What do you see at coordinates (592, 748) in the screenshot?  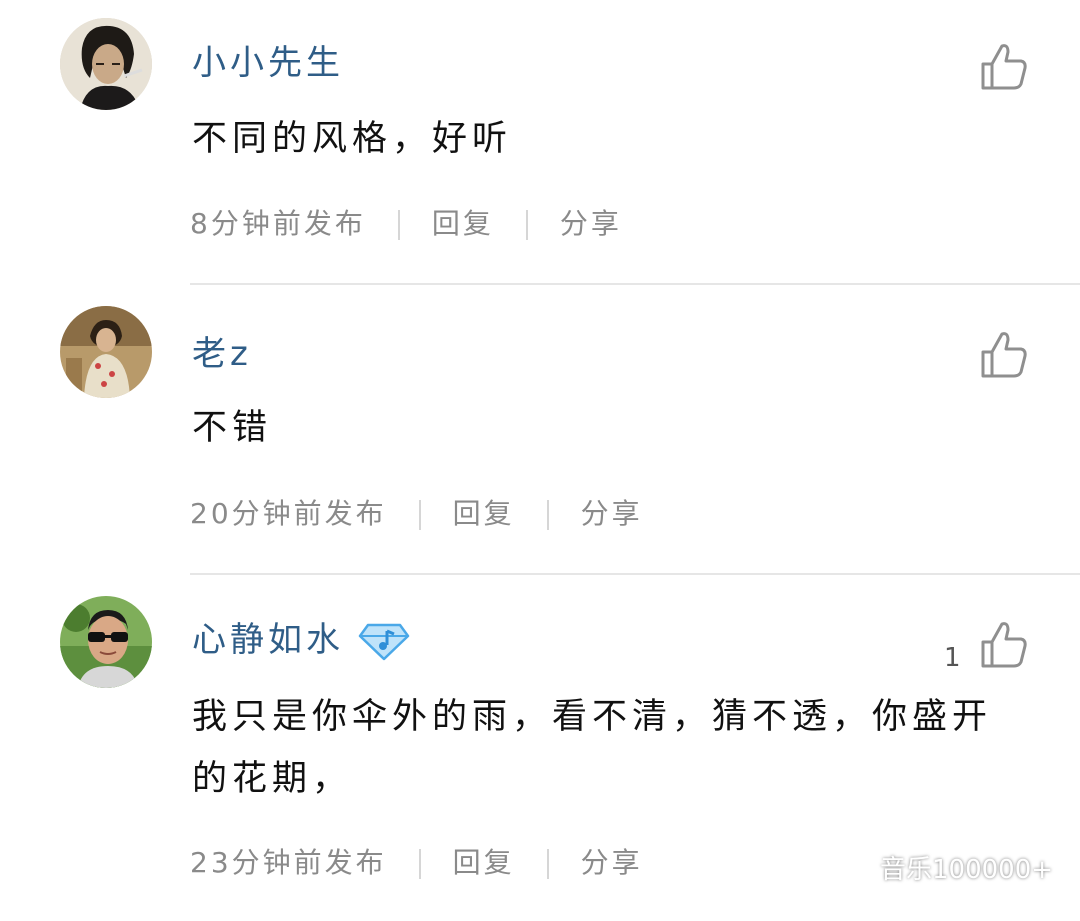 I see `comment-text: 我只是你伞外的雨，看不清，猜不透，你盛开的花期，` at bounding box center [592, 748].